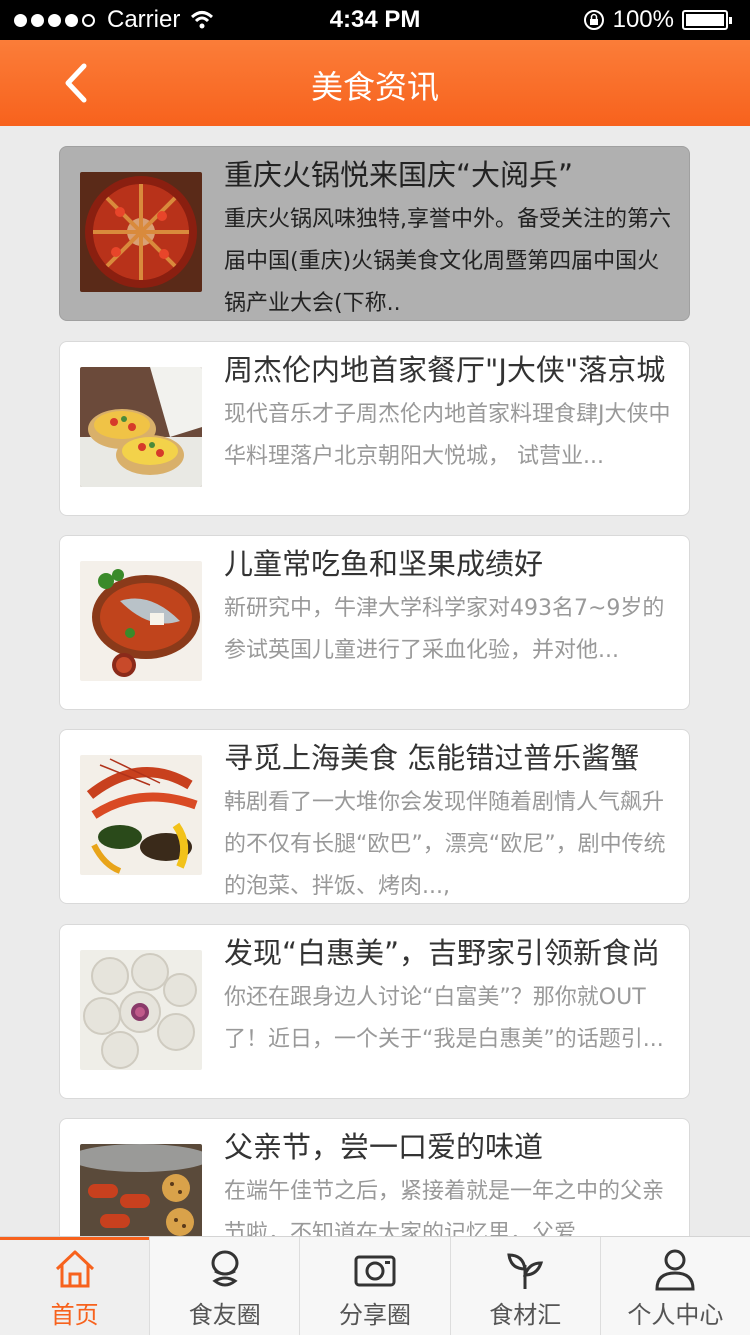 Image resolution: width=750 pixels, height=1335 pixels. I want to click on tab-bar: 首页 食友圈 分享圈 食材汇 个人中心, so click(375, 1285).